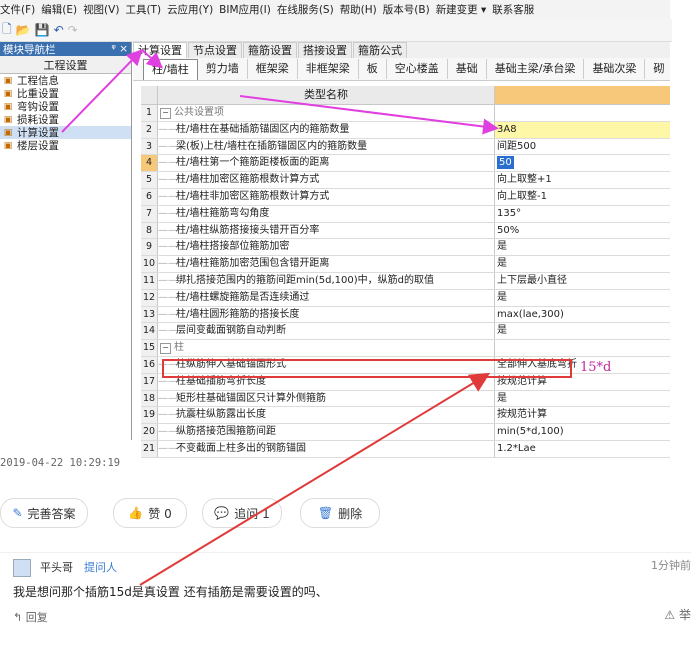 Image resolution: width=691 pixels, height=647 pixels. I want to click on row-value-cell: 向上取整+1, so click(582, 180).